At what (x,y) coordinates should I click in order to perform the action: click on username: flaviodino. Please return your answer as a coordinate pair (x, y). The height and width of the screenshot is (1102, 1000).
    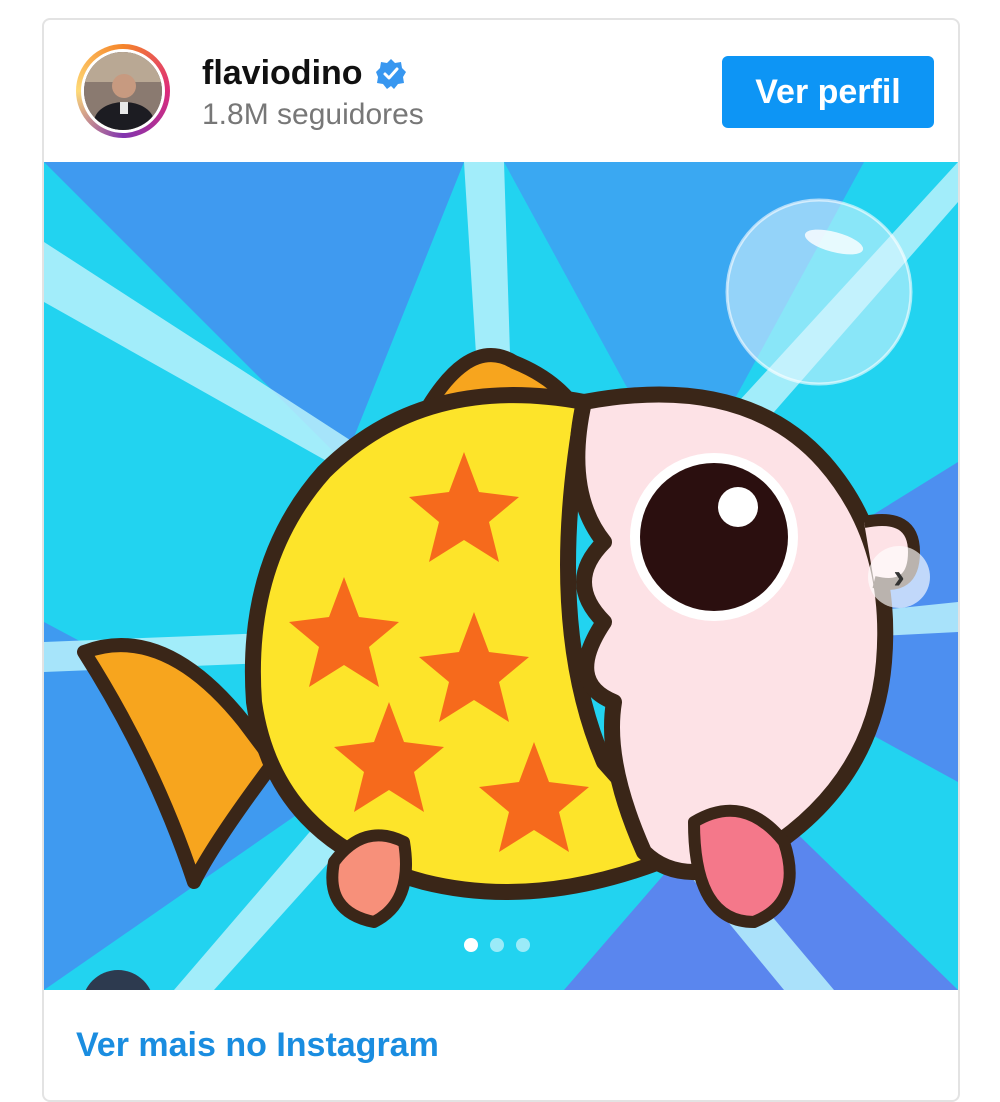
    Looking at the image, I should click on (304, 73).